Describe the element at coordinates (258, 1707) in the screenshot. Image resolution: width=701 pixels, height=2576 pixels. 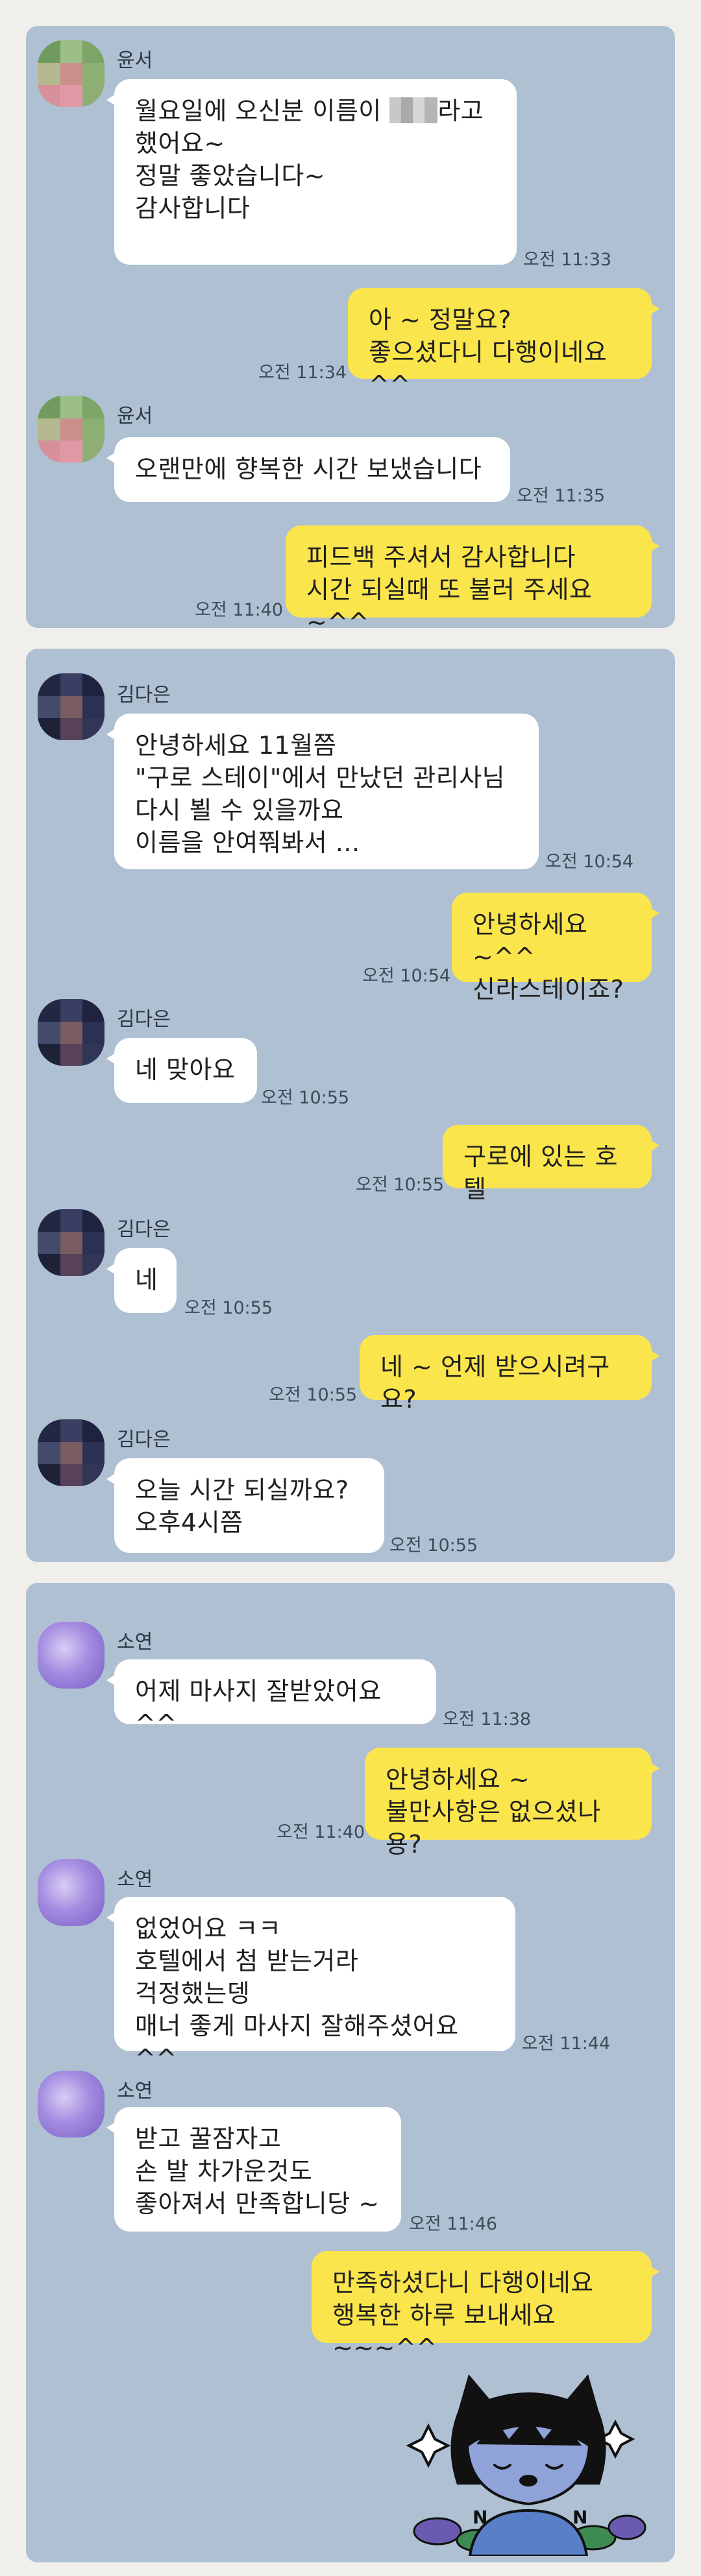
I see `message-text: 어제 마사지 잘받았어요 ^^` at that location.